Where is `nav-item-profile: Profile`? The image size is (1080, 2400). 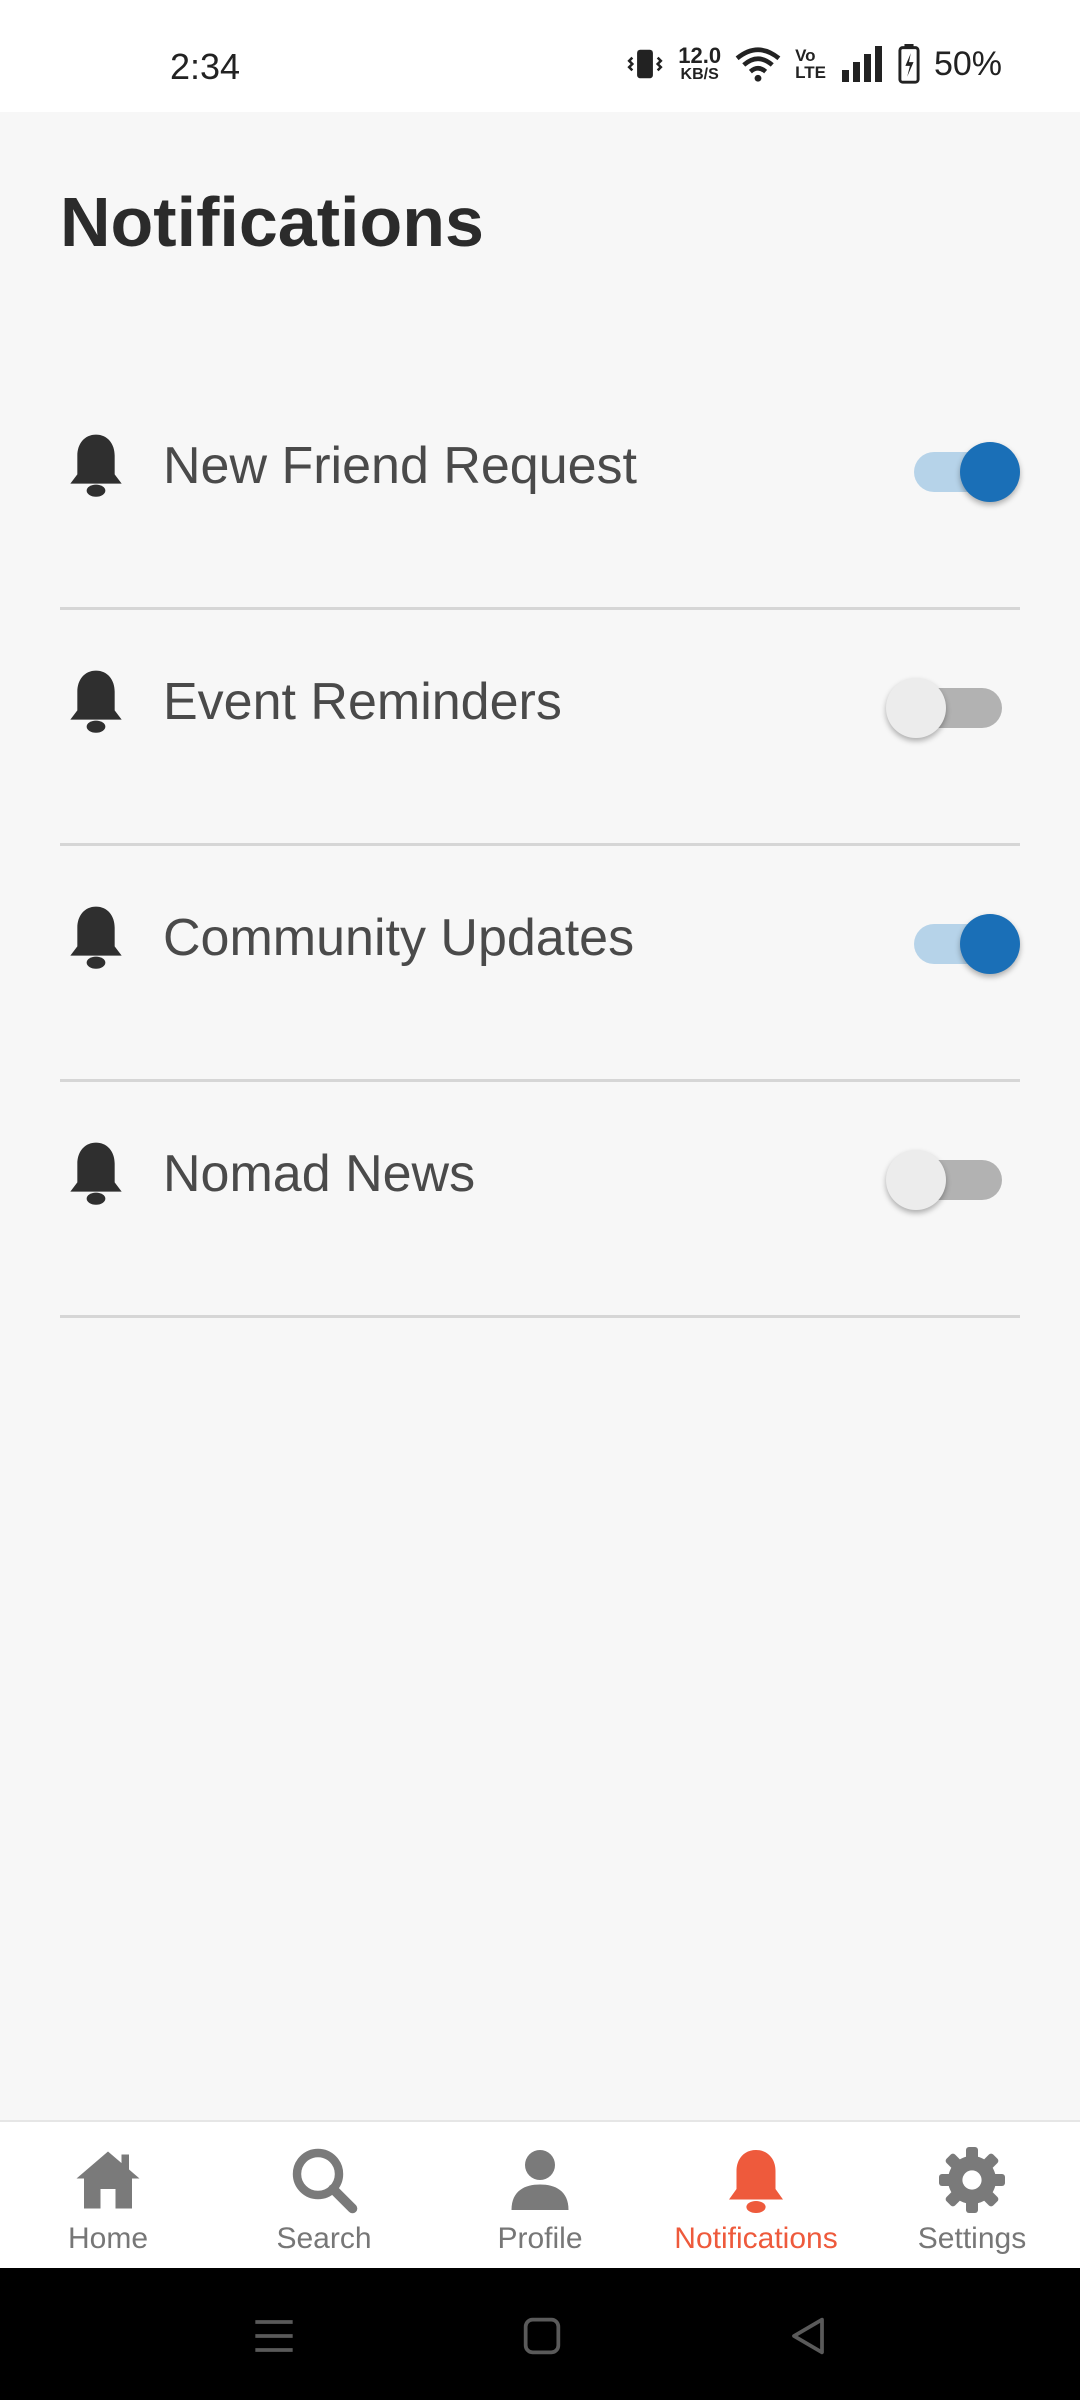 nav-item-profile: Profile is located at coordinates (540, 2195).